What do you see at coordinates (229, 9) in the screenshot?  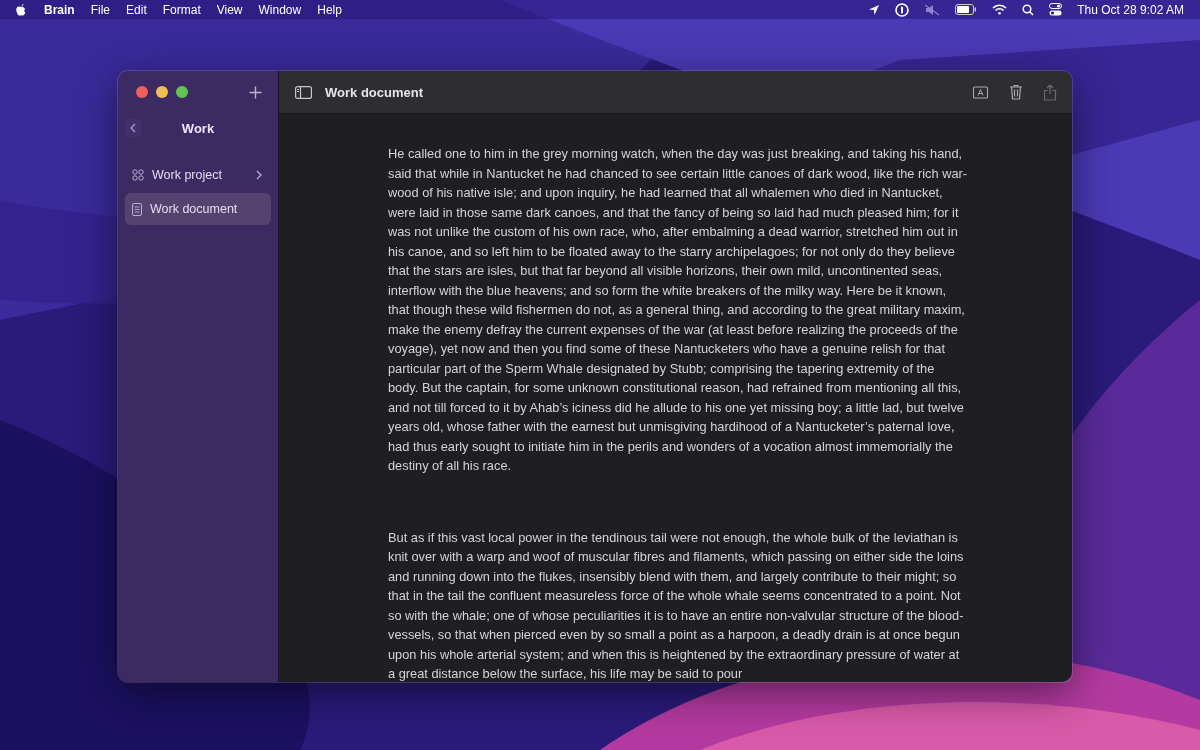 I see `menu-item: View` at bounding box center [229, 9].